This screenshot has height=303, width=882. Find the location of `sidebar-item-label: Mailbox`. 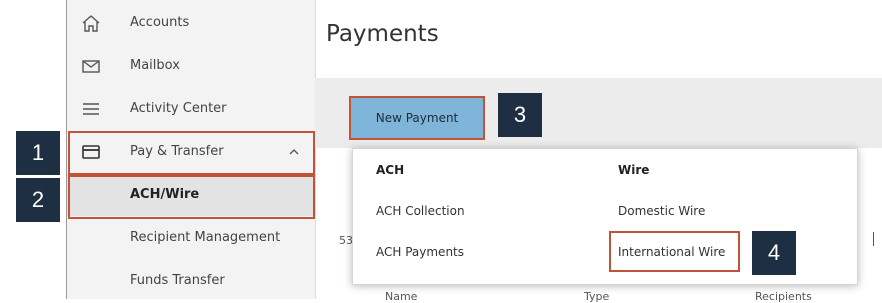

sidebar-item-label: Mailbox is located at coordinates (155, 65).